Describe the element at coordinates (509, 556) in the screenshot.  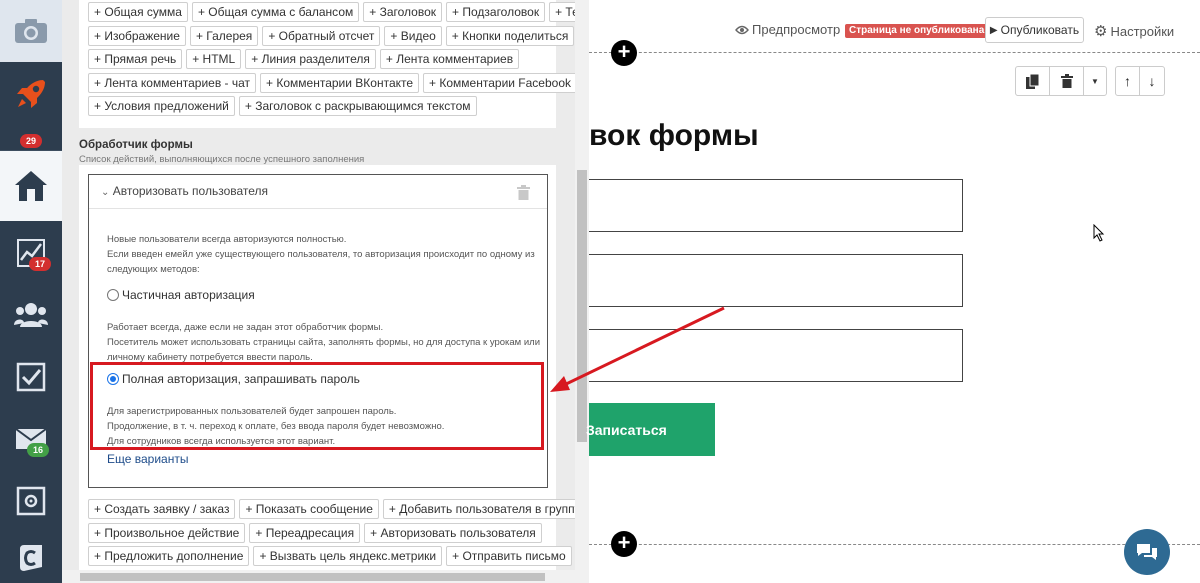
I see `add-action-button: + Отправить письмо` at that location.